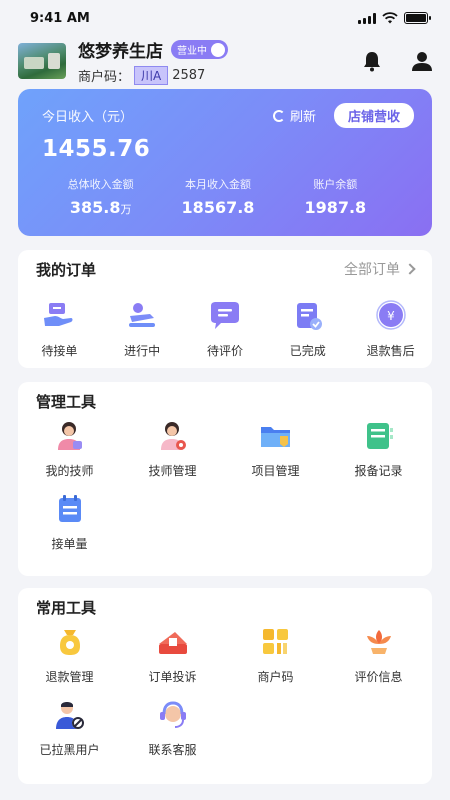  Describe the element at coordinates (69, 642) in the screenshot. I see `money-bag-icon` at that location.